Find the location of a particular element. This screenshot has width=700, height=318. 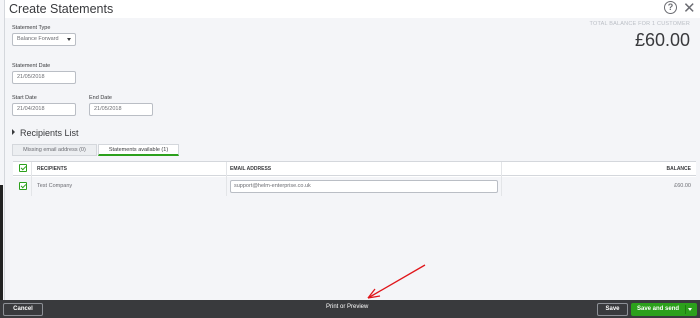

statement-type-label: Statement Type is located at coordinates (31, 28).